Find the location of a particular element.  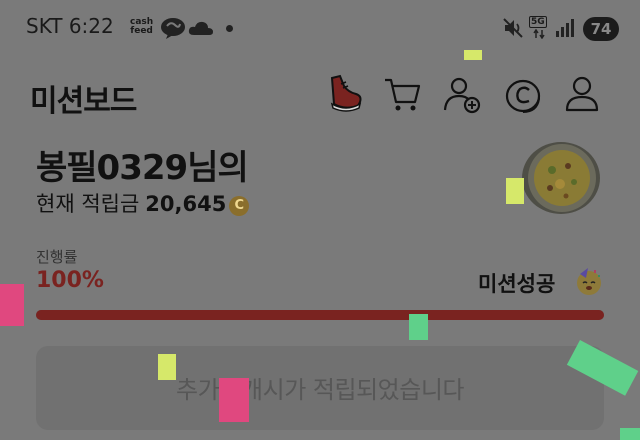

progress-bar-fill is located at coordinates (320, 315).